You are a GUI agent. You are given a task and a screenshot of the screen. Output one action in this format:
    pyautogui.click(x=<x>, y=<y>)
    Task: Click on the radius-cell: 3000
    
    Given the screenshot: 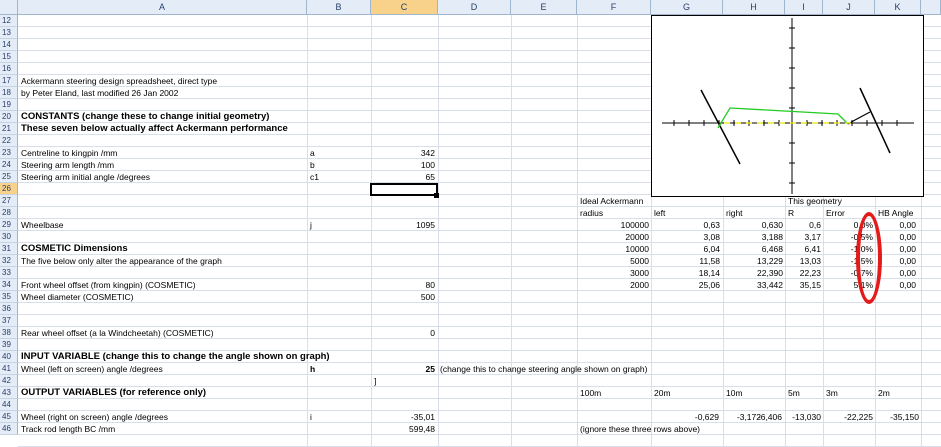 What is the action you would take?
    pyautogui.click(x=613, y=273)
    